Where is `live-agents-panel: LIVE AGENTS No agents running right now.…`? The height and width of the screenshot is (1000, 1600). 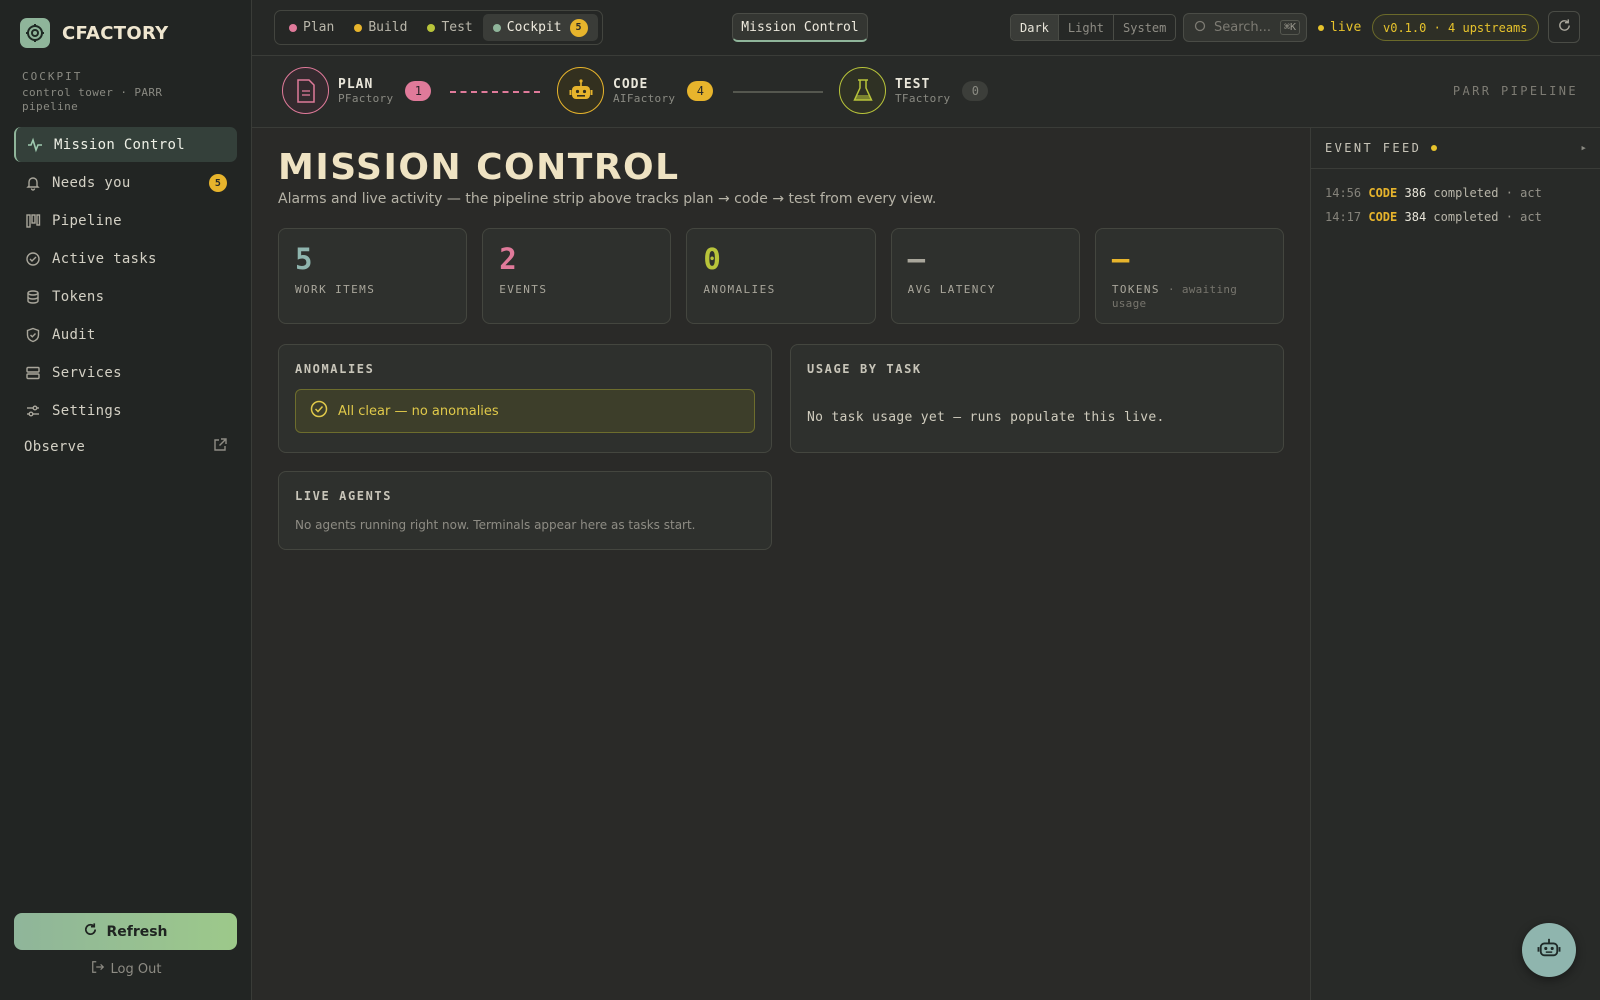 live-agents-panel: LIVE AGENTS No agents running right now.… is located at coordinates (525, 510).